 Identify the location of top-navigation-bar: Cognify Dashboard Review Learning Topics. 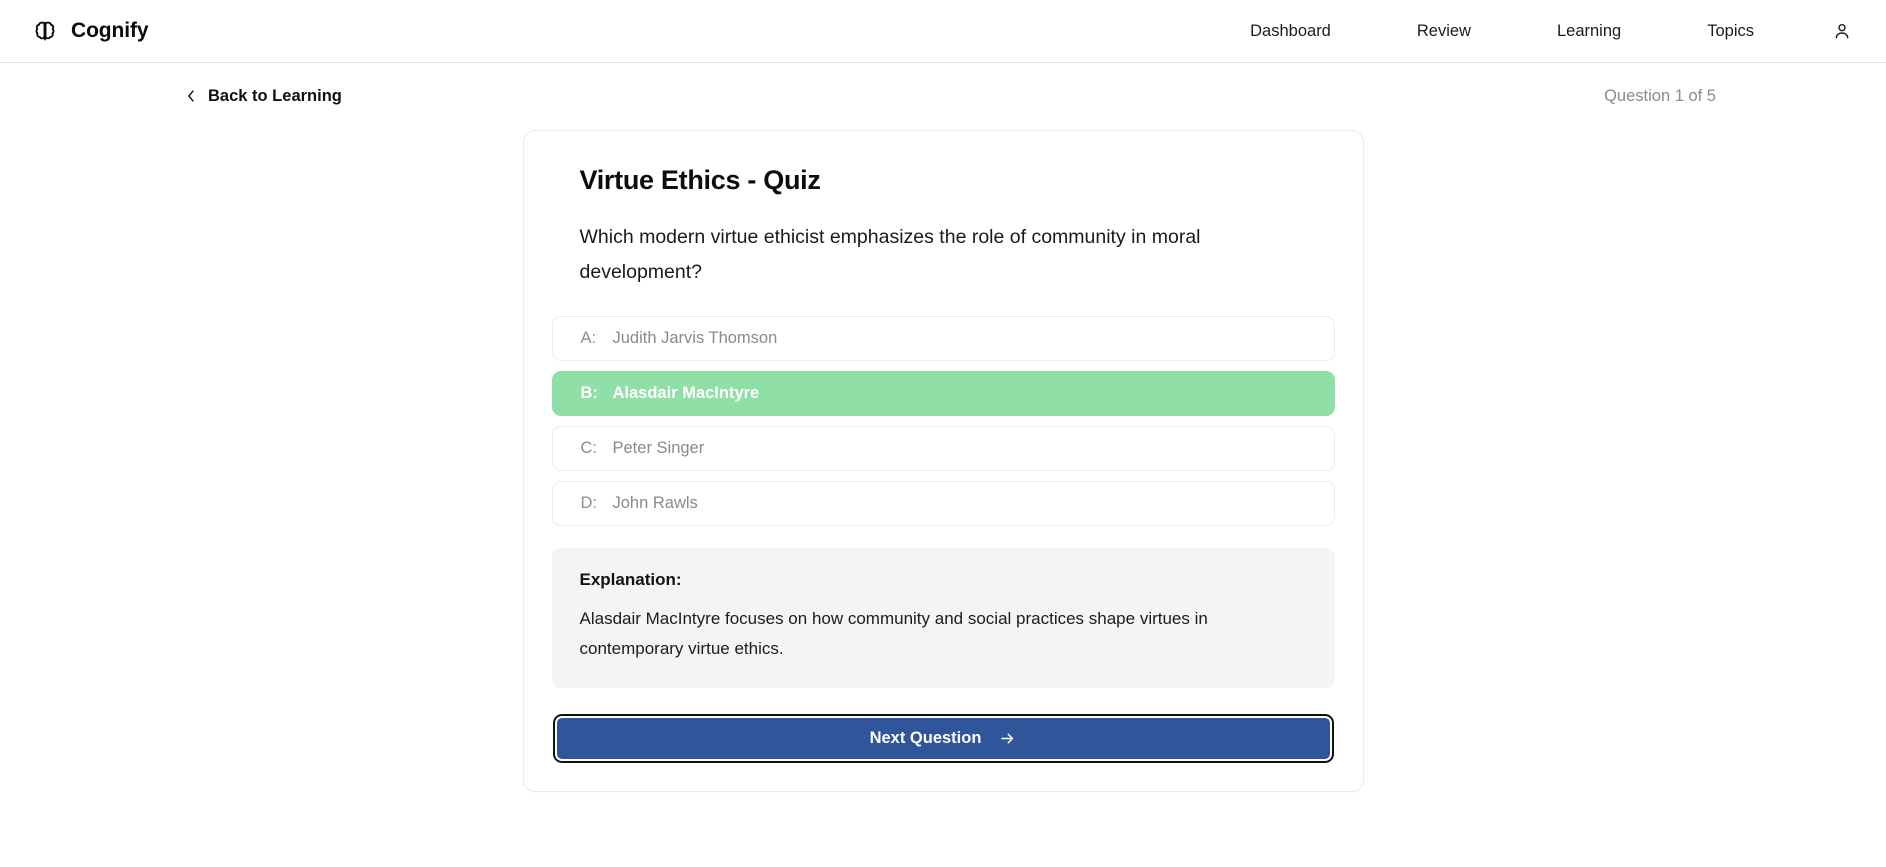
(943, 31).